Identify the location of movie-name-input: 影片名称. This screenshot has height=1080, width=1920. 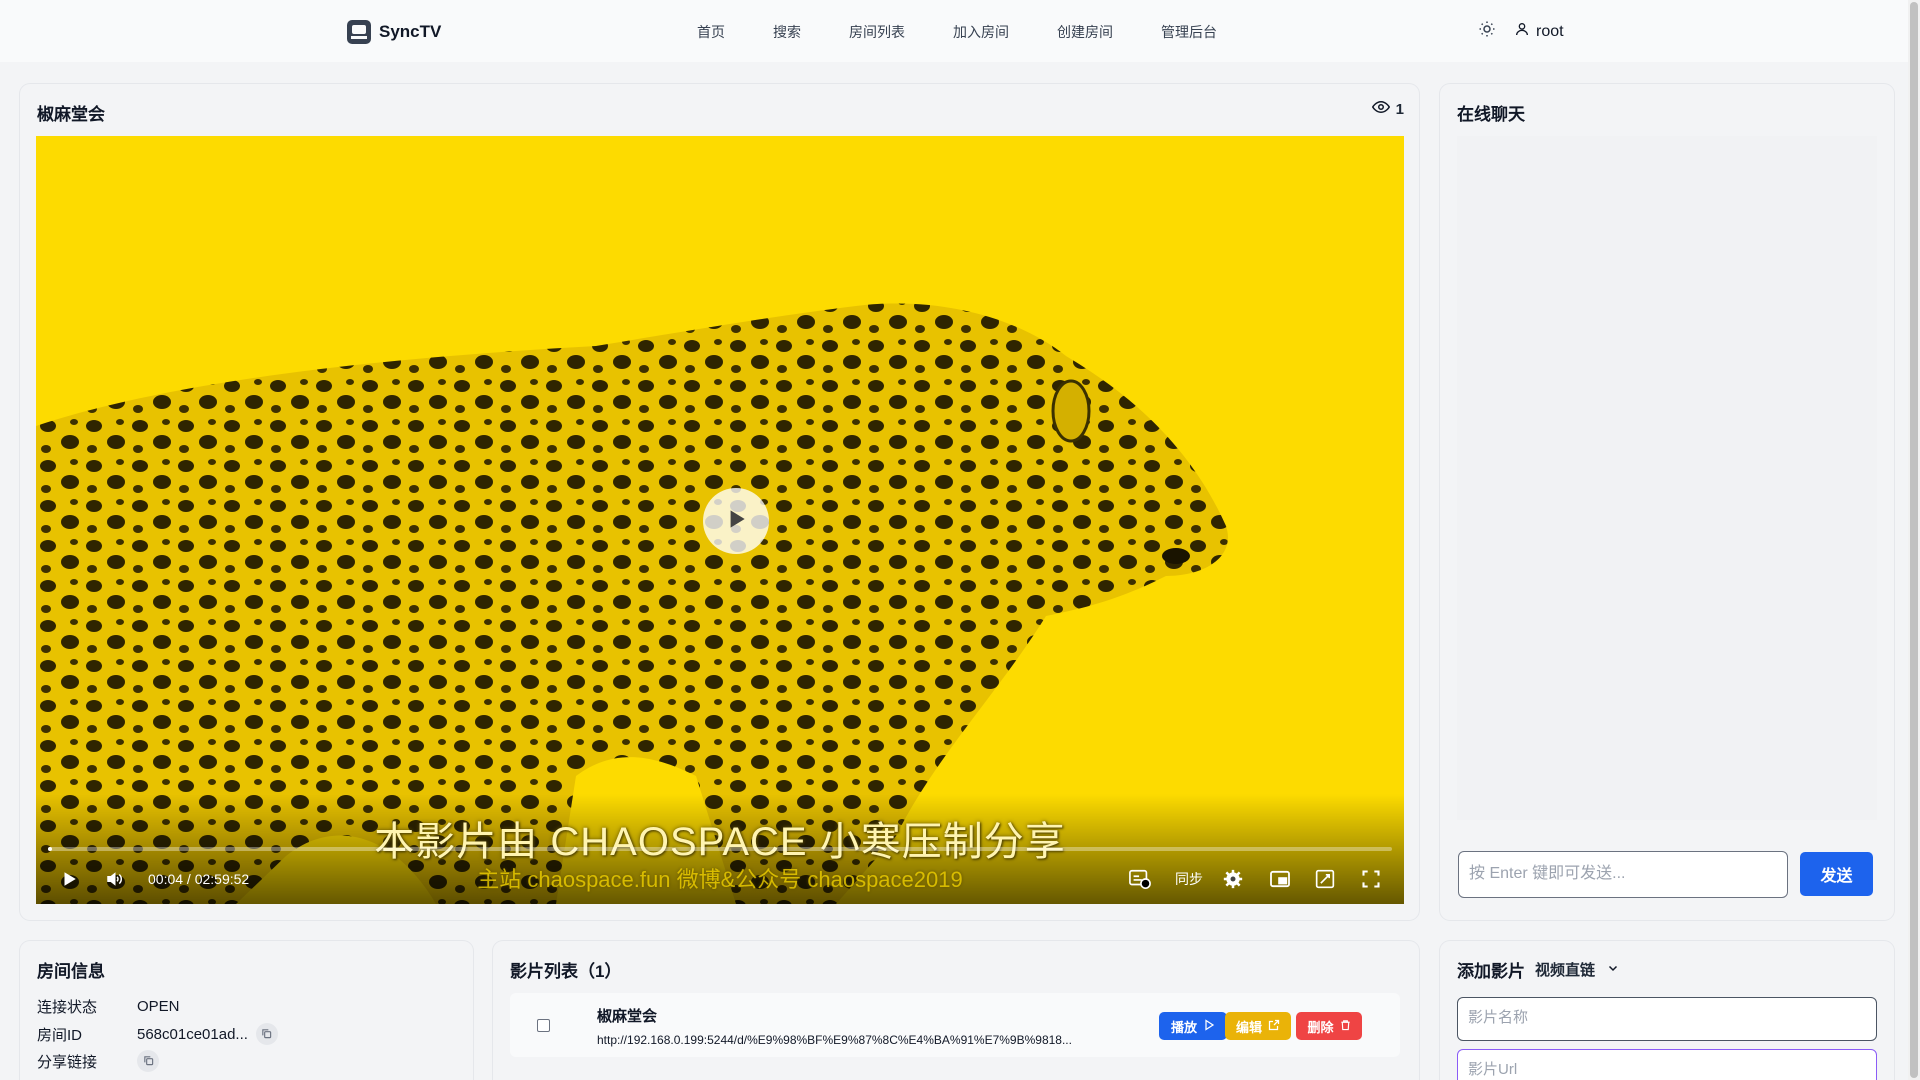
(1667, 1019).